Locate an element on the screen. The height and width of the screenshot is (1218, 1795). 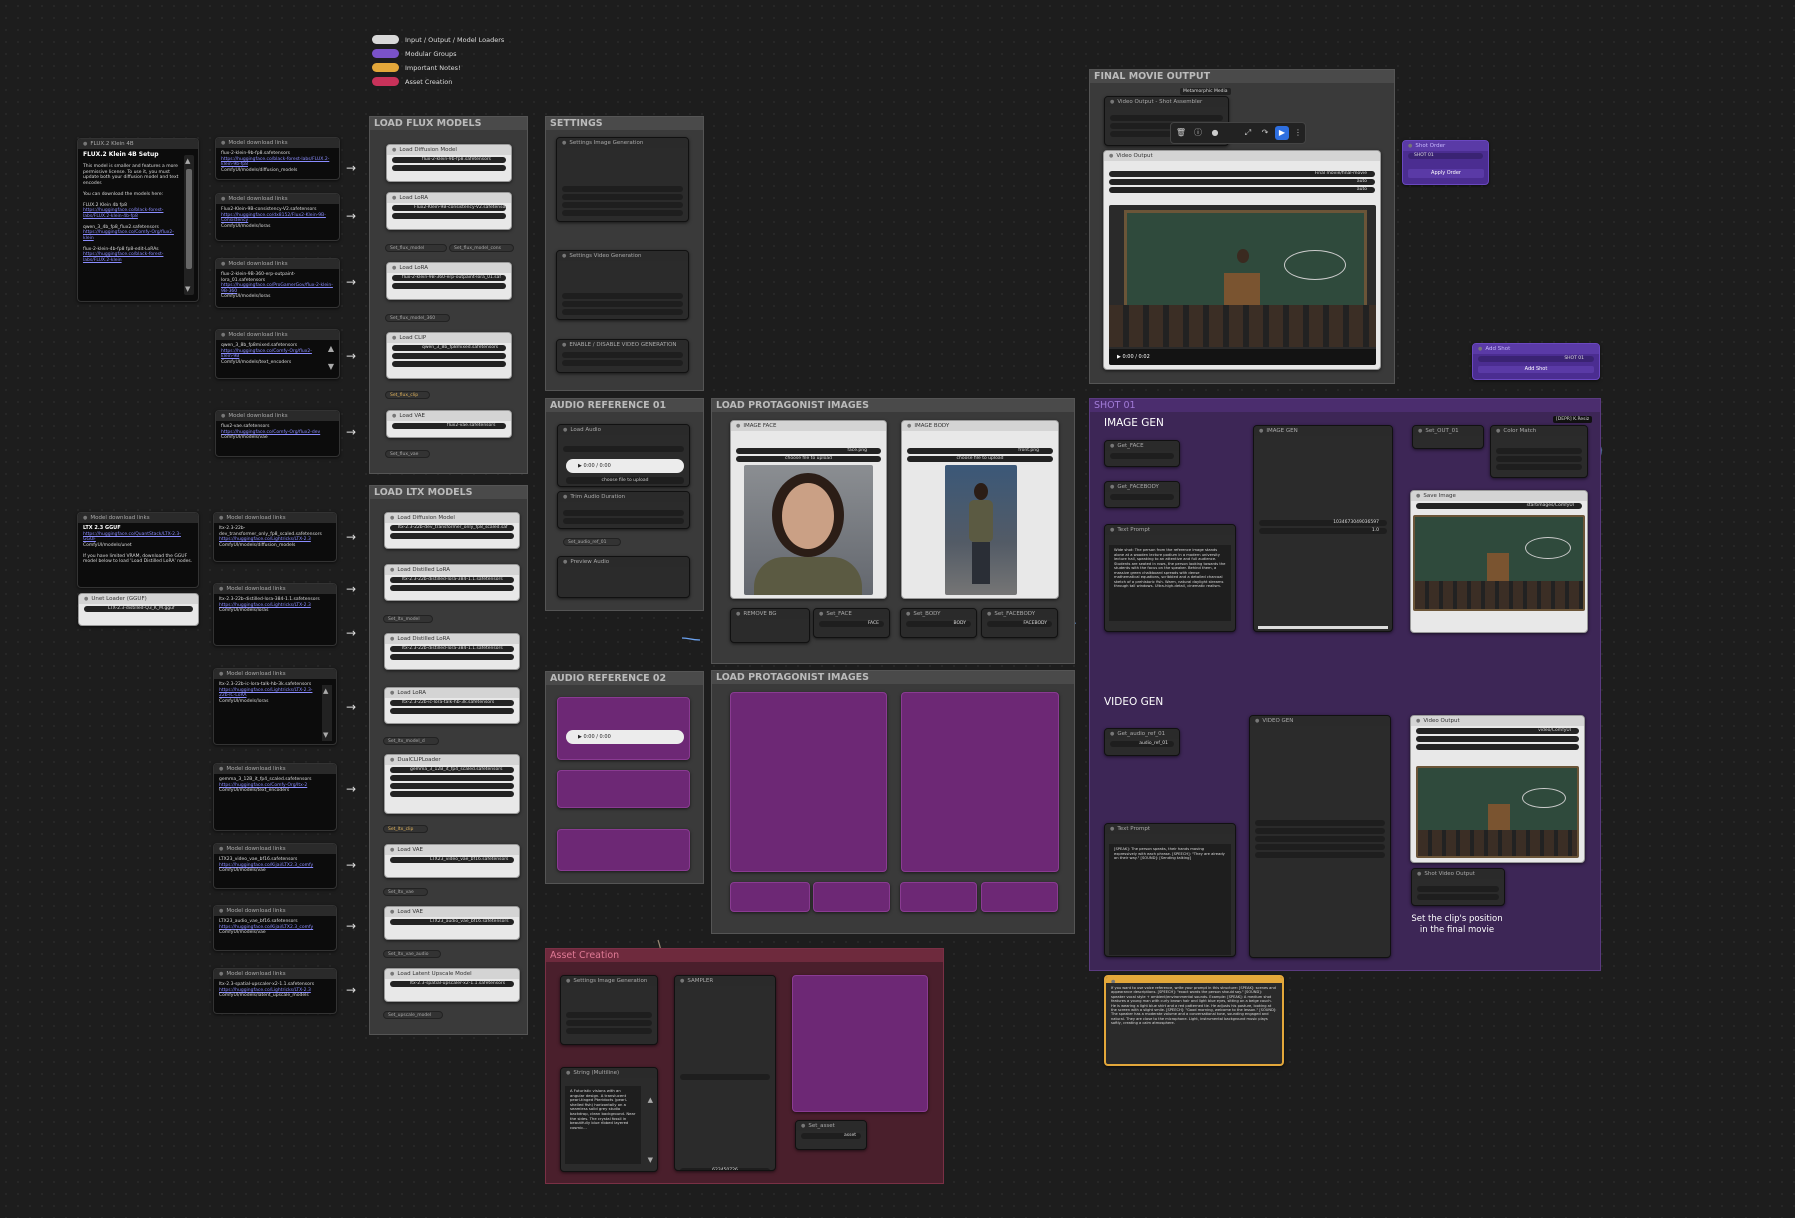
frame-rate-input is located at coordinates (622, 312).